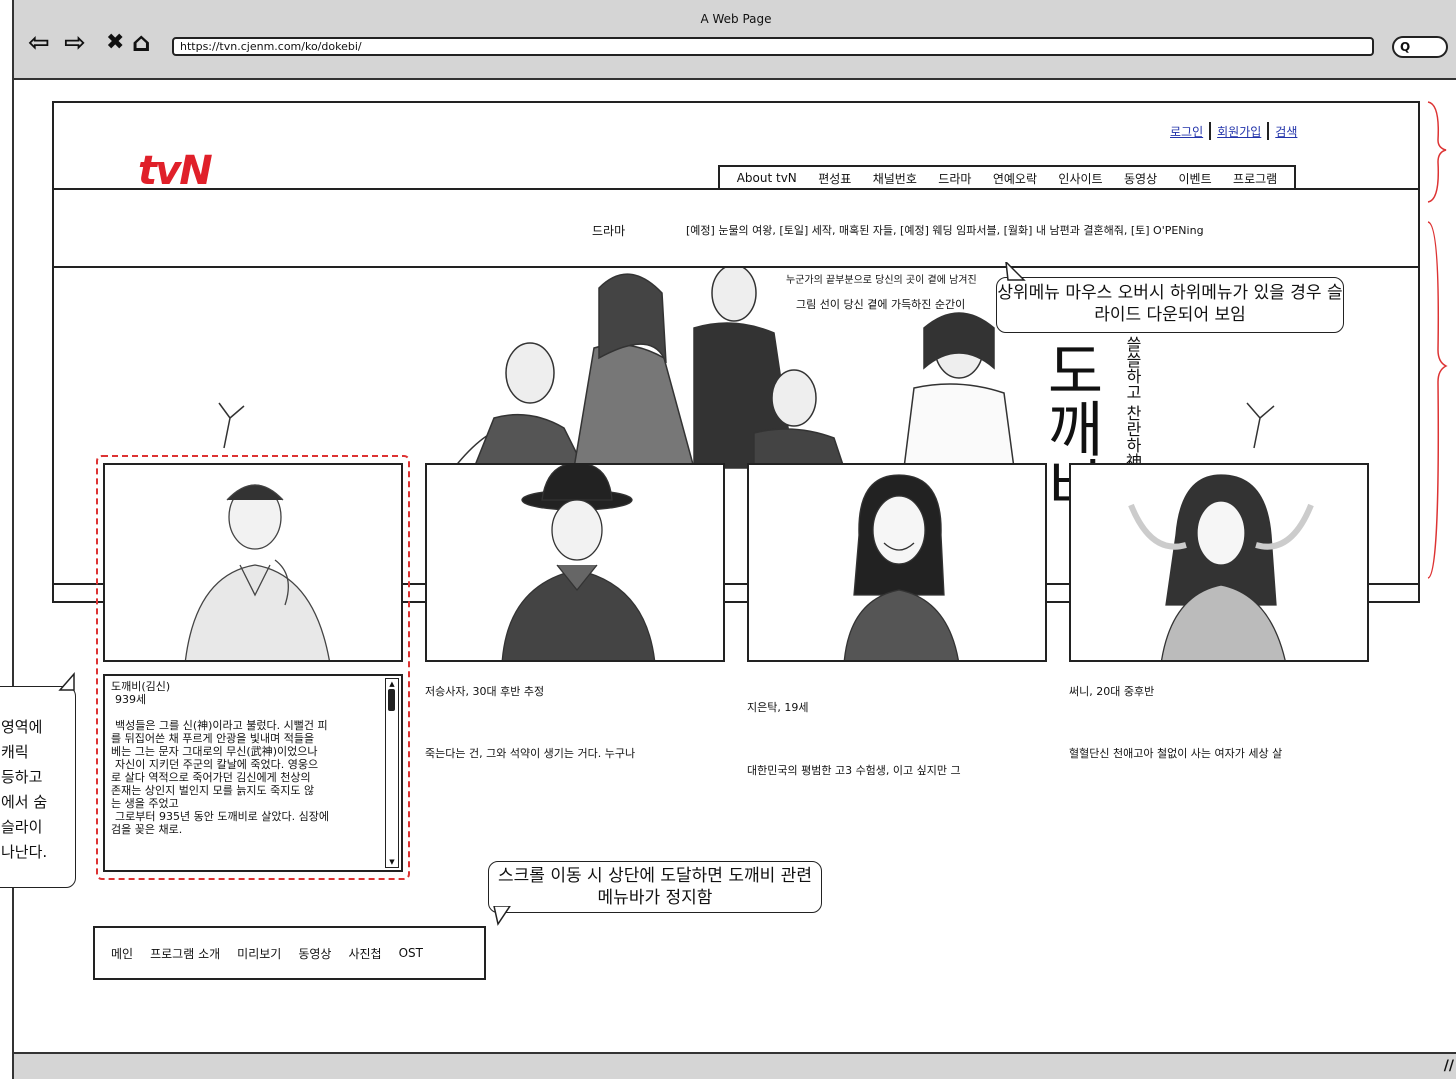 Image resolution: width=1456 pixels, height=1079 pixels. Describe the element at coordinates (364, 953) in the screenshot. I see `menu-photos: 사진첩` at that location.